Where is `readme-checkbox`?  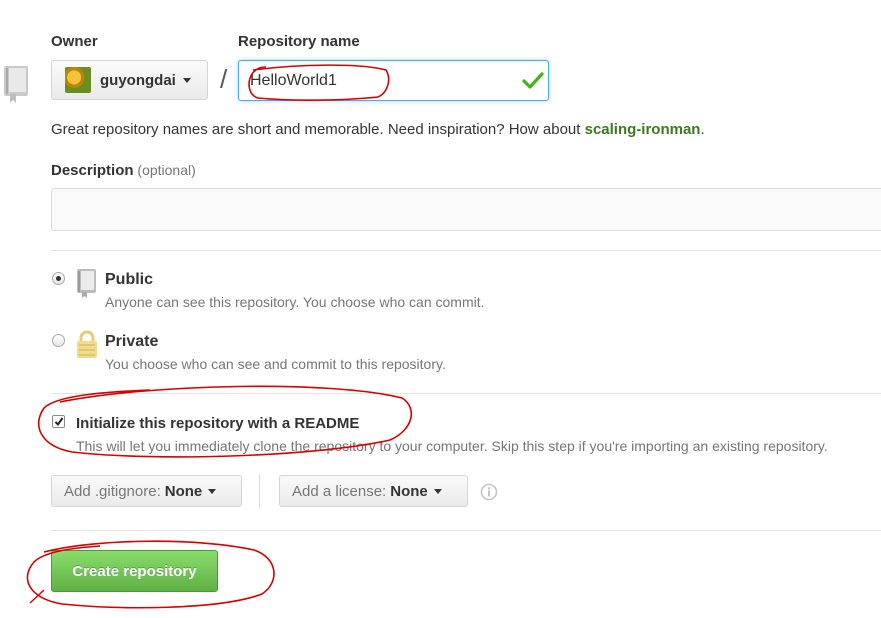 readme-checkbox is located at coordinates (58, 421).